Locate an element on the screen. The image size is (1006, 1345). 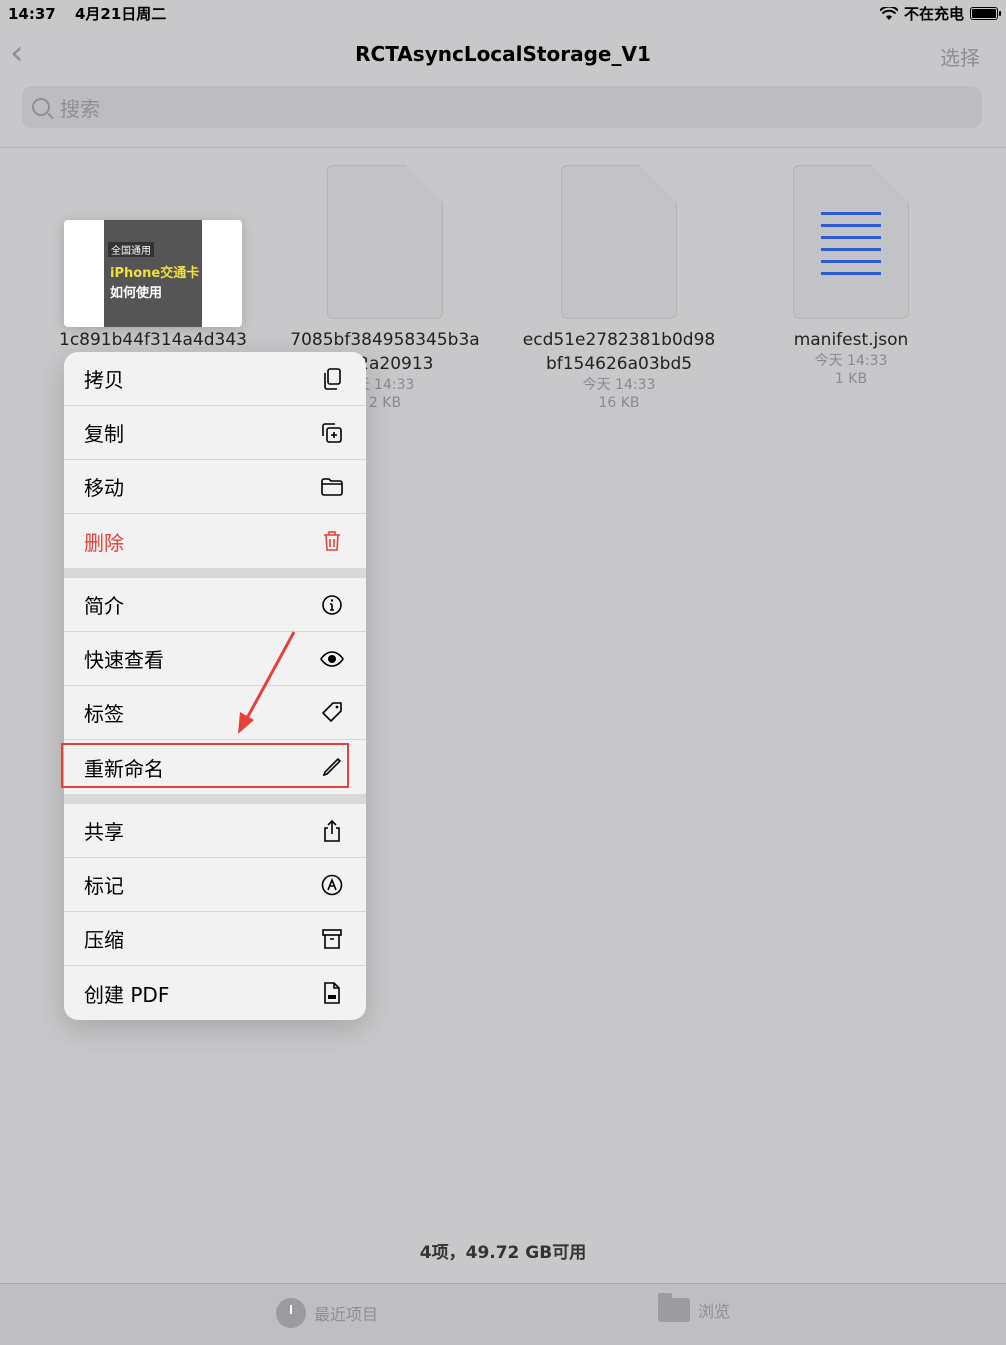
archive-icon is located at coordinates (332, 938).